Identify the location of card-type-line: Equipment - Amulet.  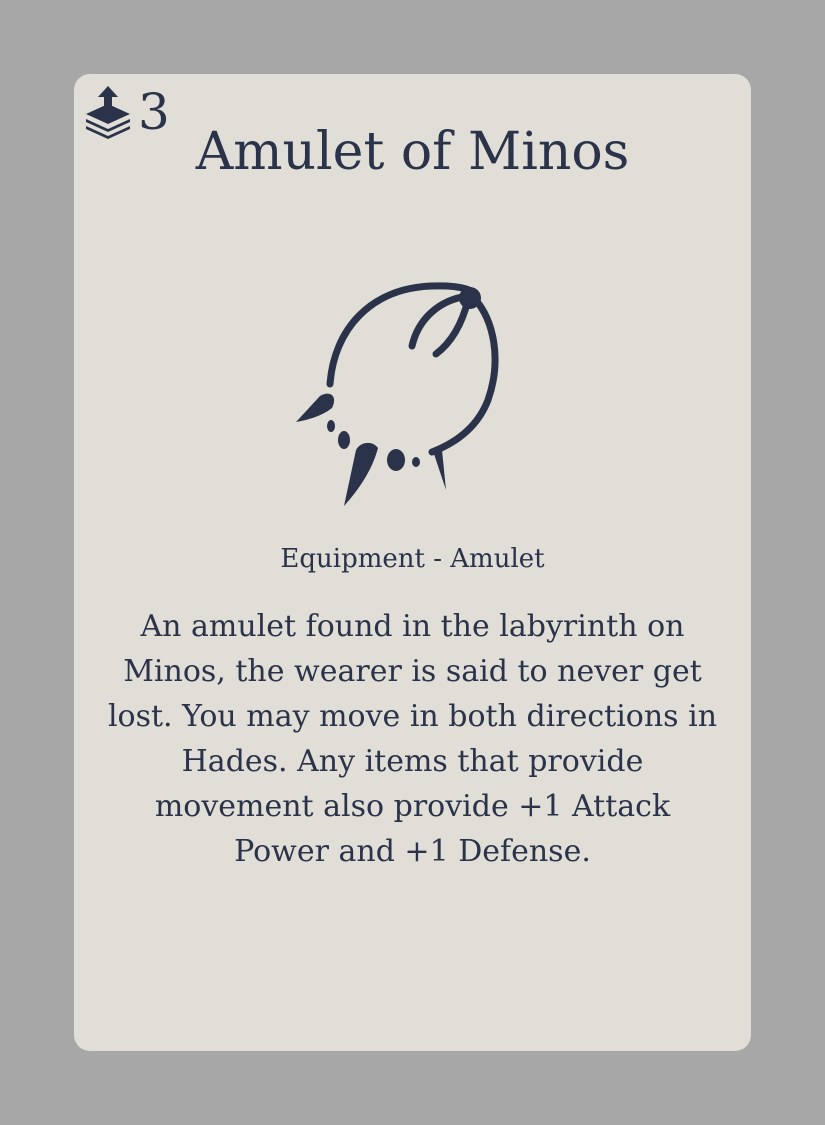
(412, 559).